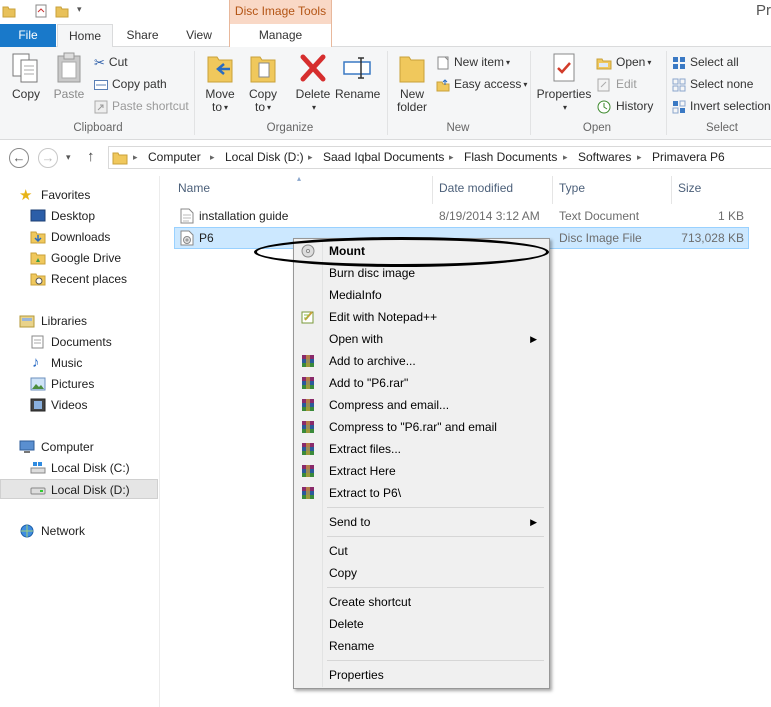 The image size is (771, 707). I want to click on new-folder-icon, so click(62, 11).